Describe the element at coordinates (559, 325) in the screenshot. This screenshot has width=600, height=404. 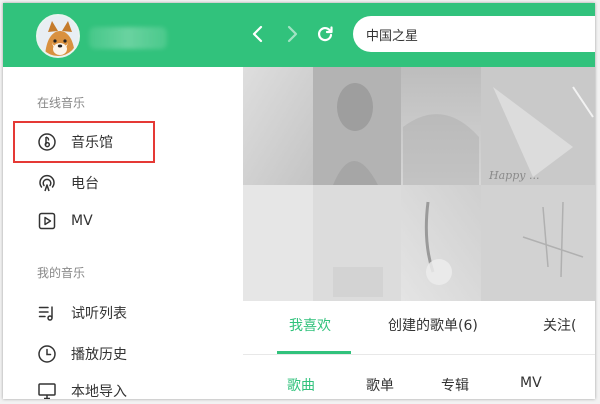
I see `tab-following: 关注(` at that location.